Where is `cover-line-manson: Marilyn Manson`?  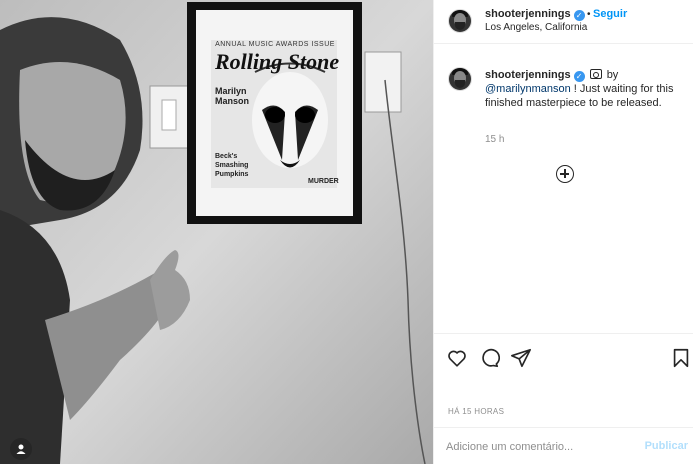
cover-line-manson: Marilyn Manson is located at coordinates (232, 96).